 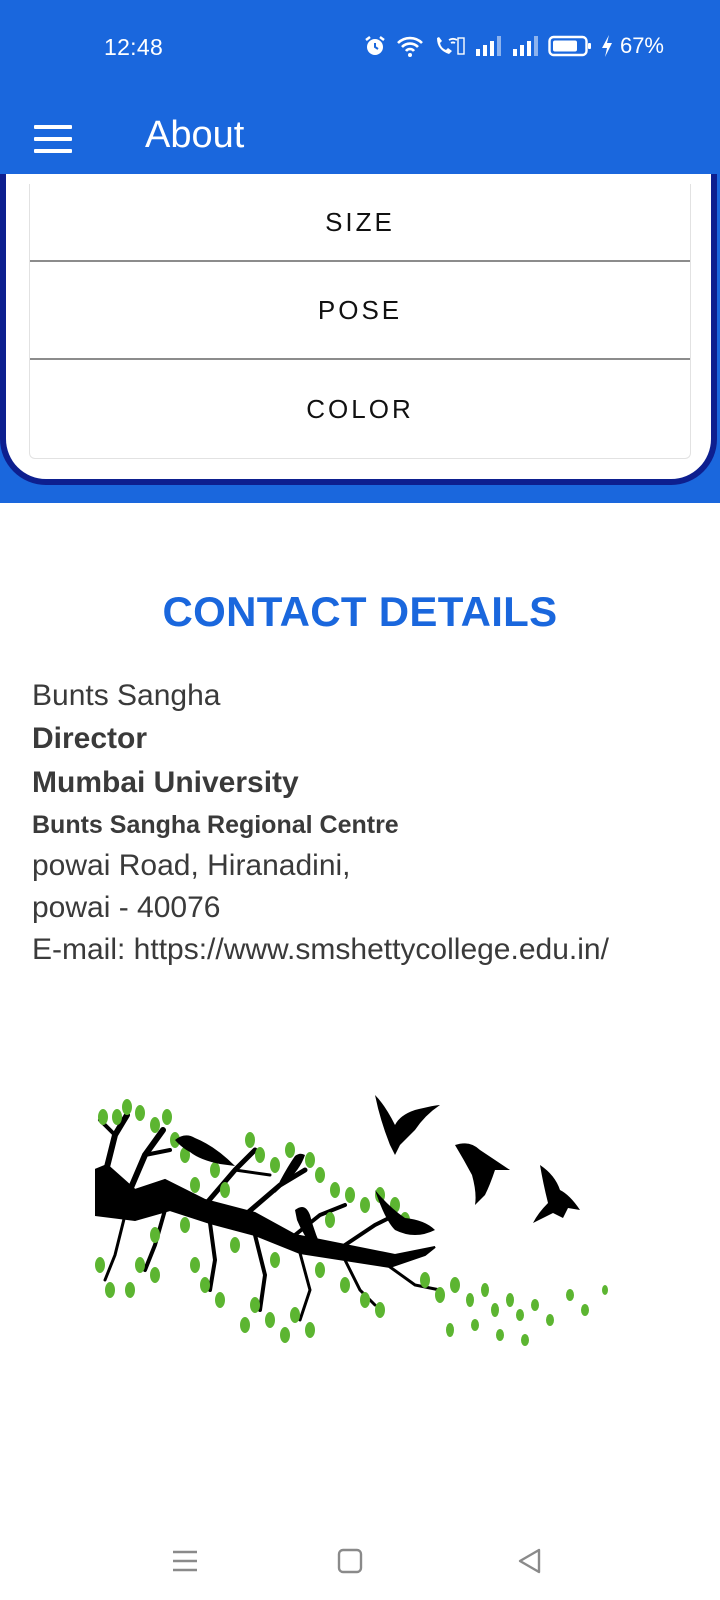 I want to click on battery-icon, so click(x=569, y=46).